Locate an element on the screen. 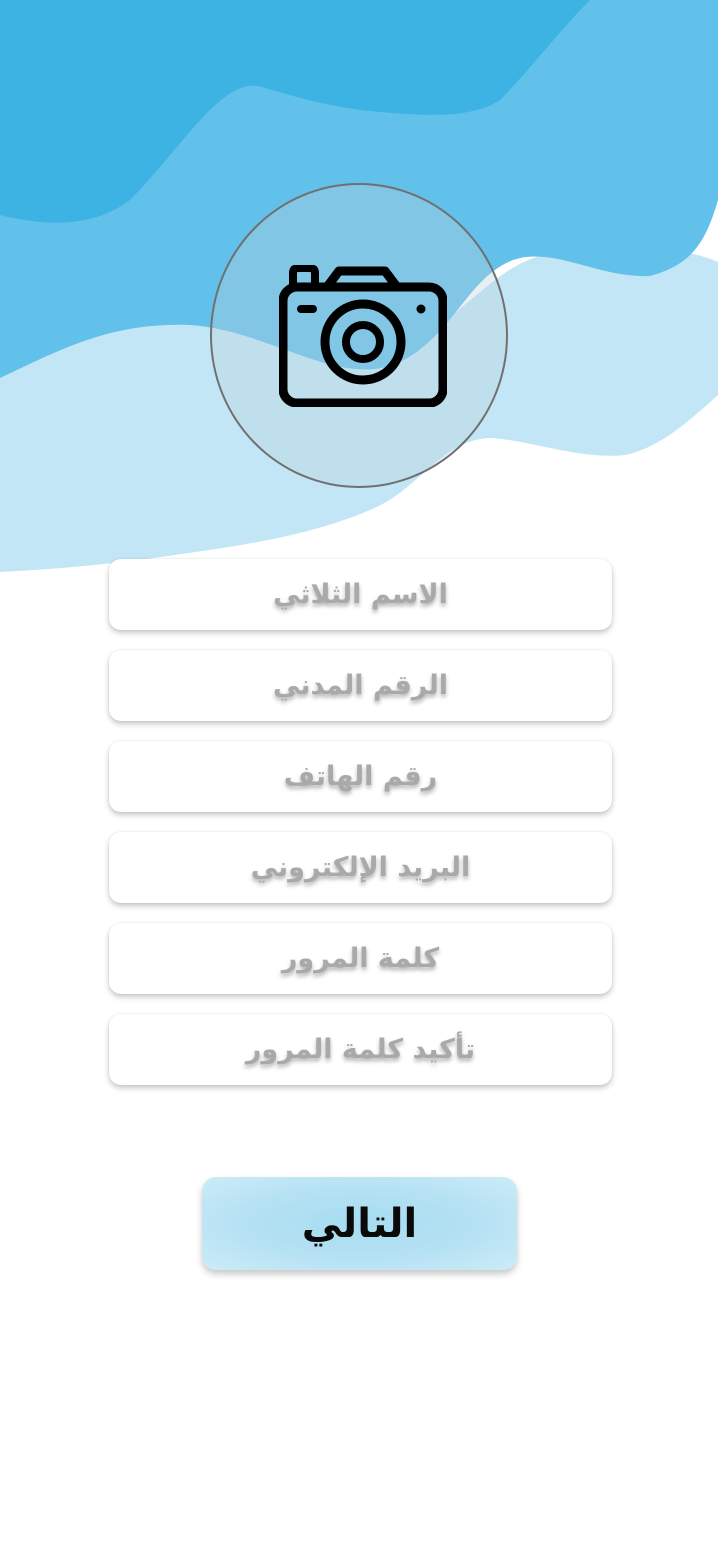 This screenshot has height=1566, width=718. phone-number-field: رقم الهاتف is located at coordinates (360, 776).